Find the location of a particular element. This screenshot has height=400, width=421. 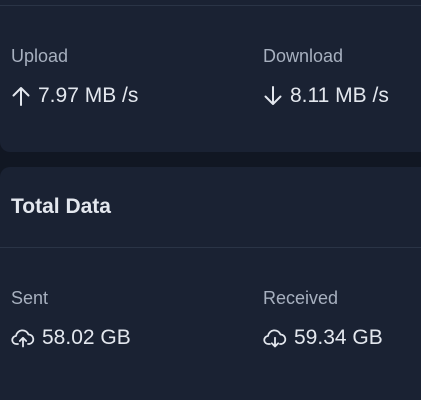

upload-value: 7.97 MB /s is located at coordinates (88, 95).